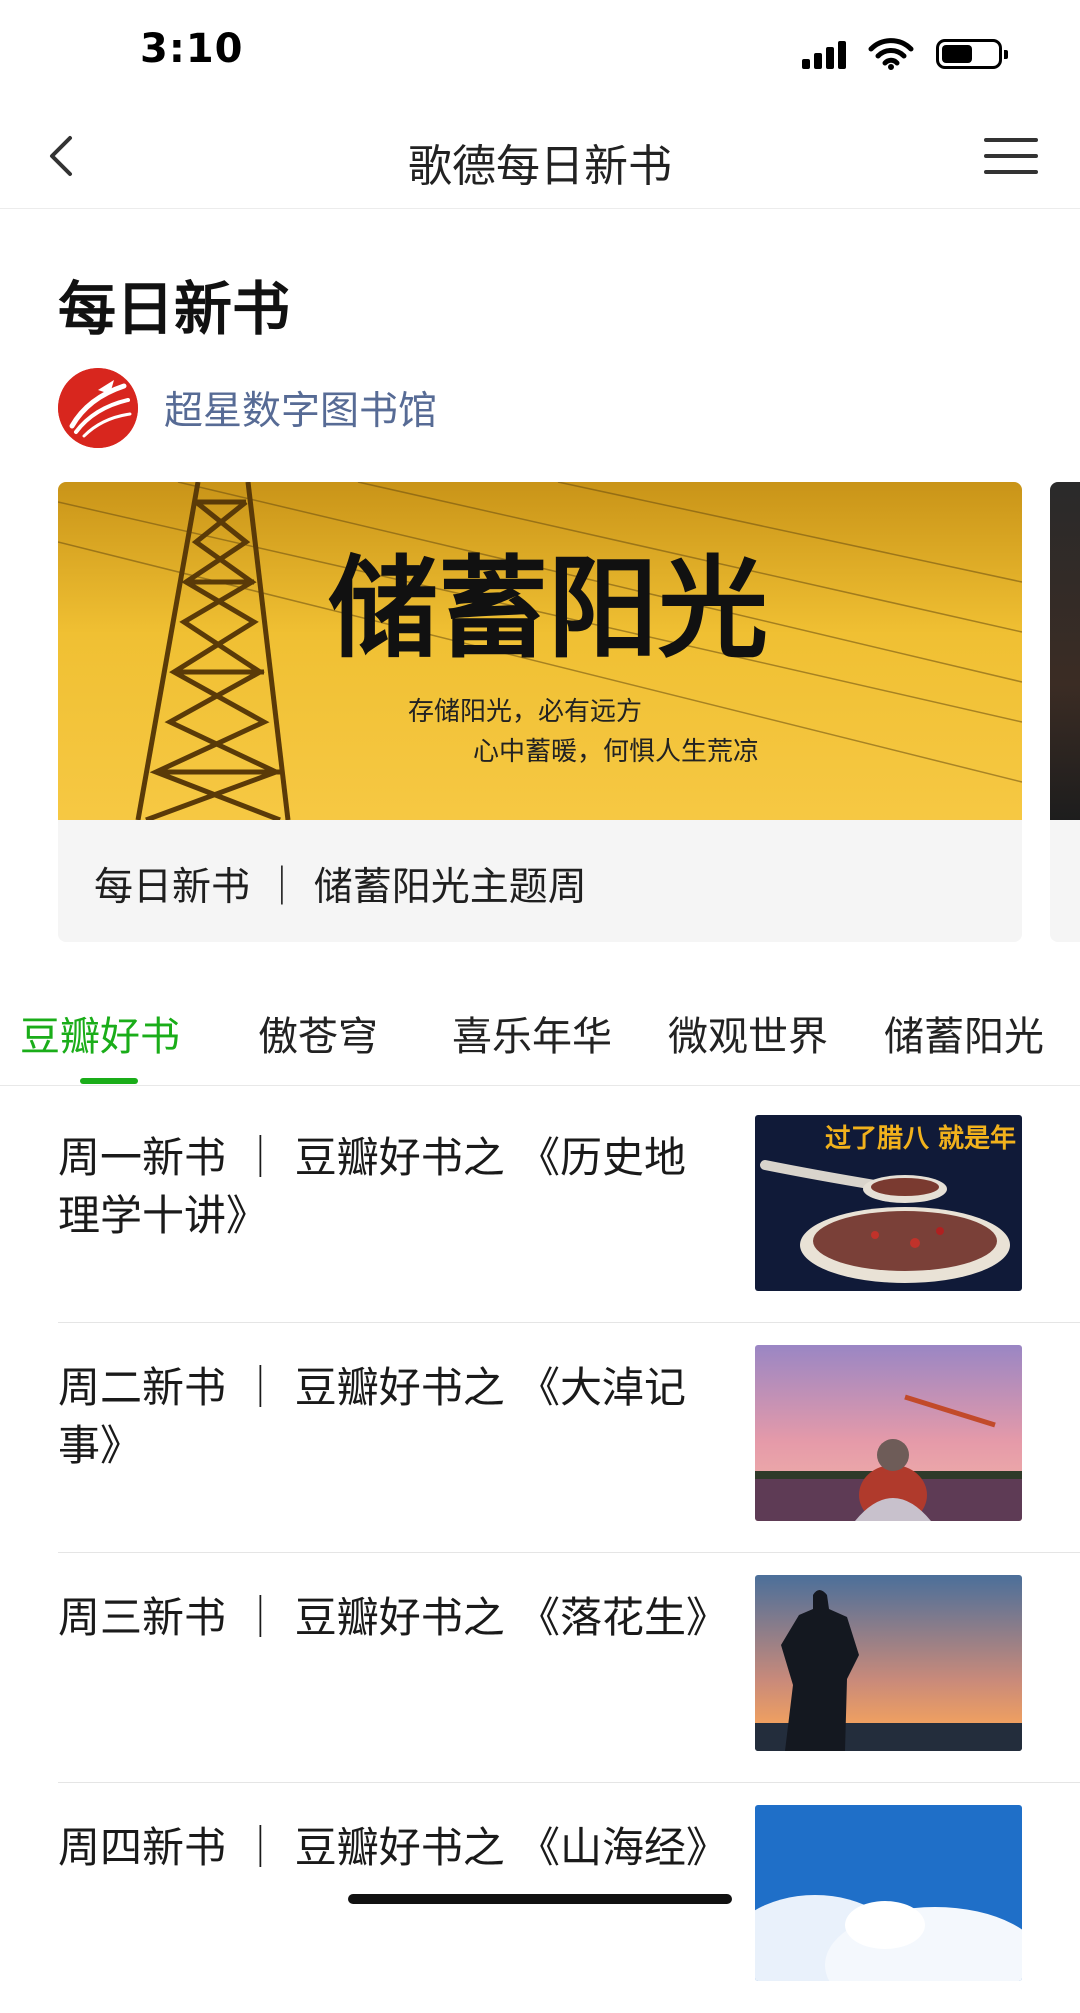  I want to click on account-row: 超星数字图书馆, so click(247, 408).